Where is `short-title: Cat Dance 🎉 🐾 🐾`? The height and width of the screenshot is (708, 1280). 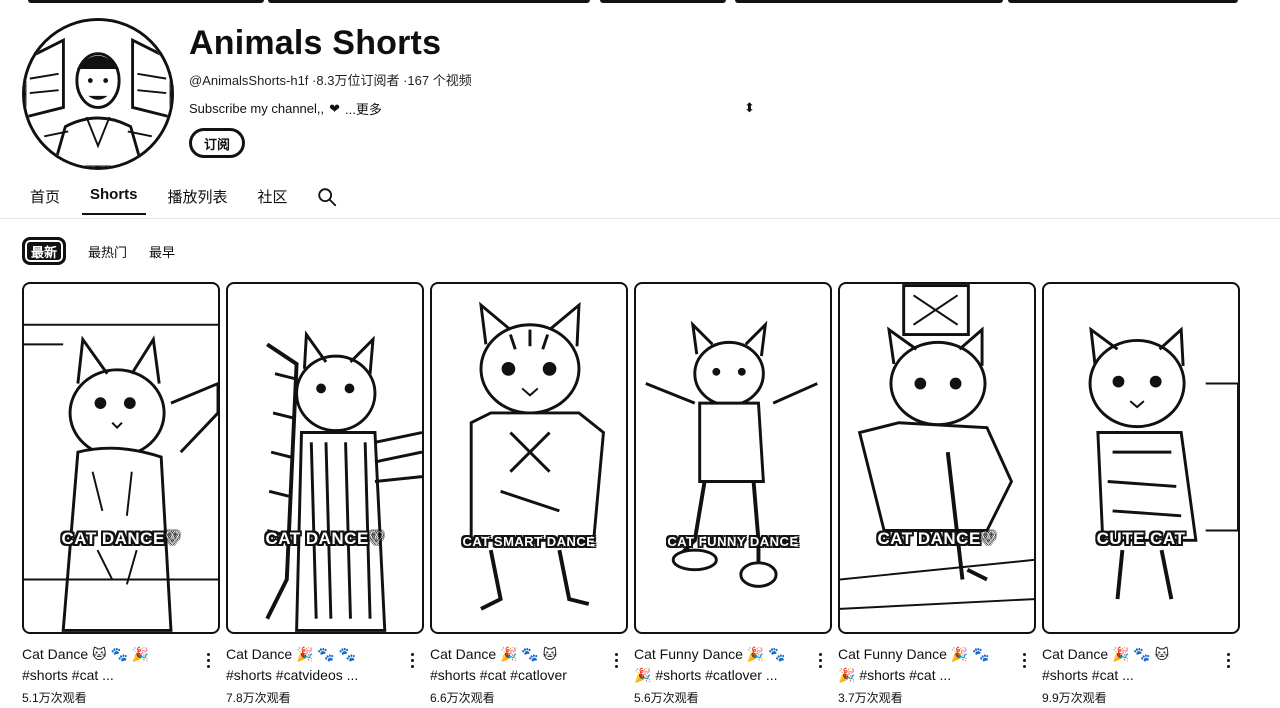
short-title: Cat Dance 🎉 🐾 🐾 is located at coordinates (314, 654).